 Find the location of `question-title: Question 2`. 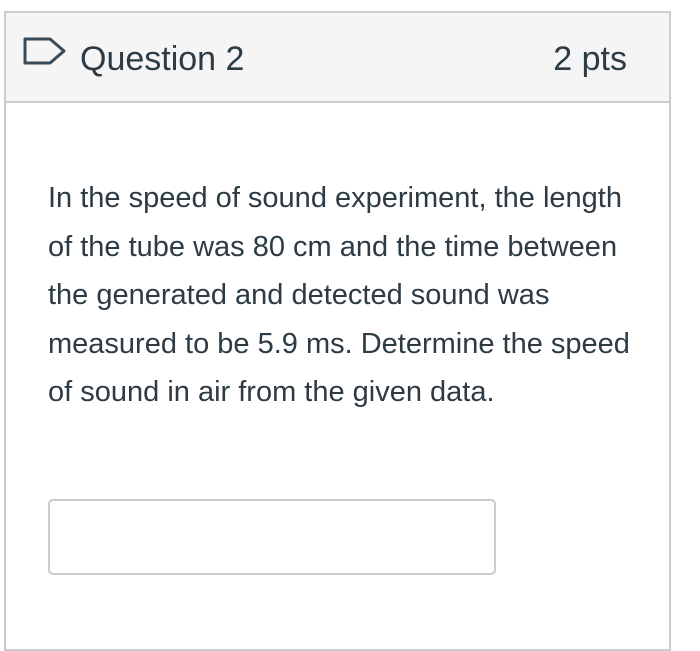

question-title: Question 2 is located at coordinates (162, 59).